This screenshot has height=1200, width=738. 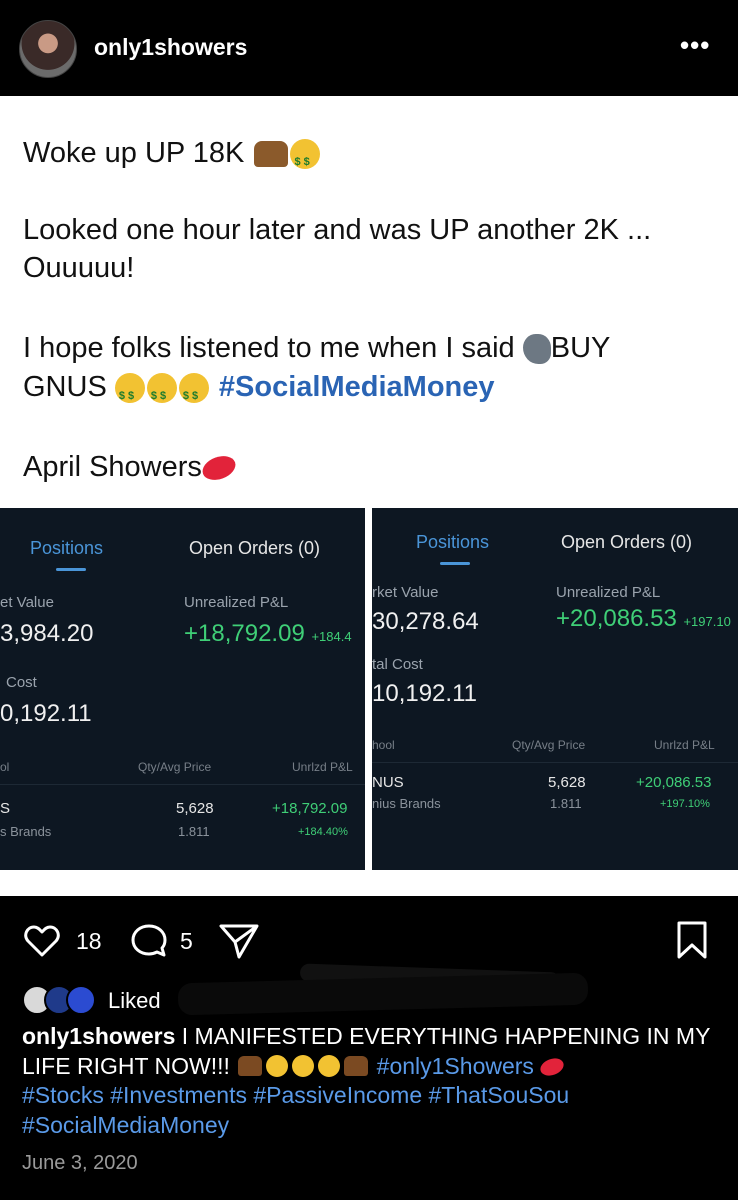 I want to click on position-name: nius Brands, so click(x=406, y=803).